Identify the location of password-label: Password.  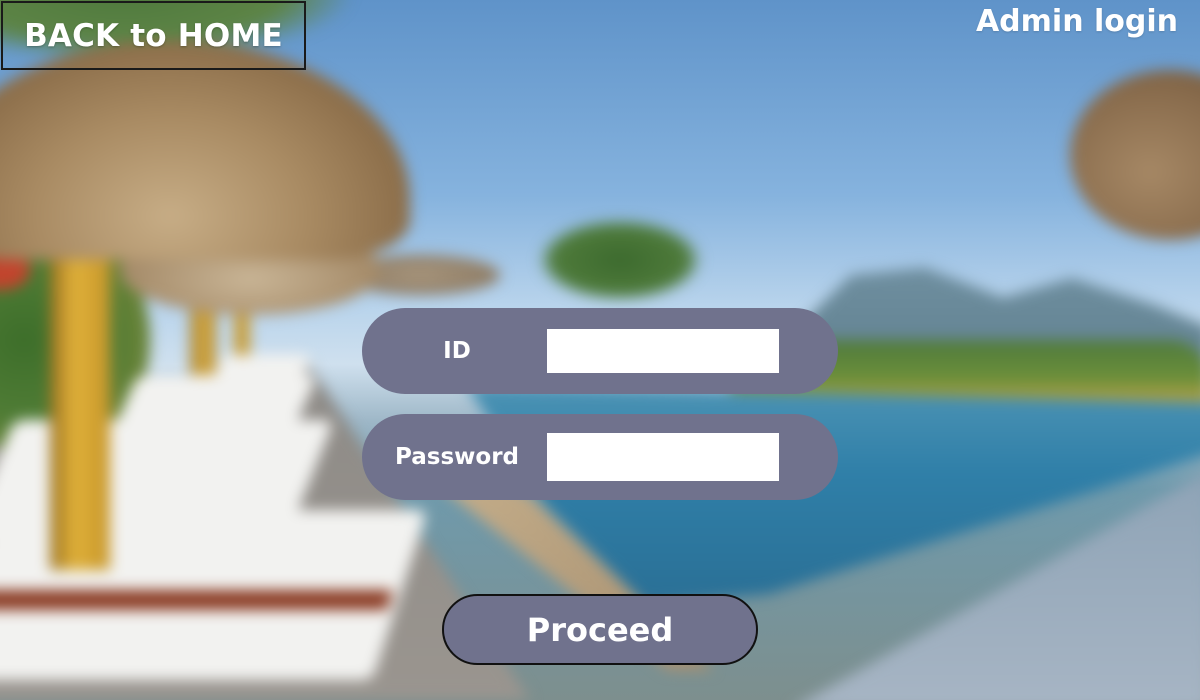
(457, 457).